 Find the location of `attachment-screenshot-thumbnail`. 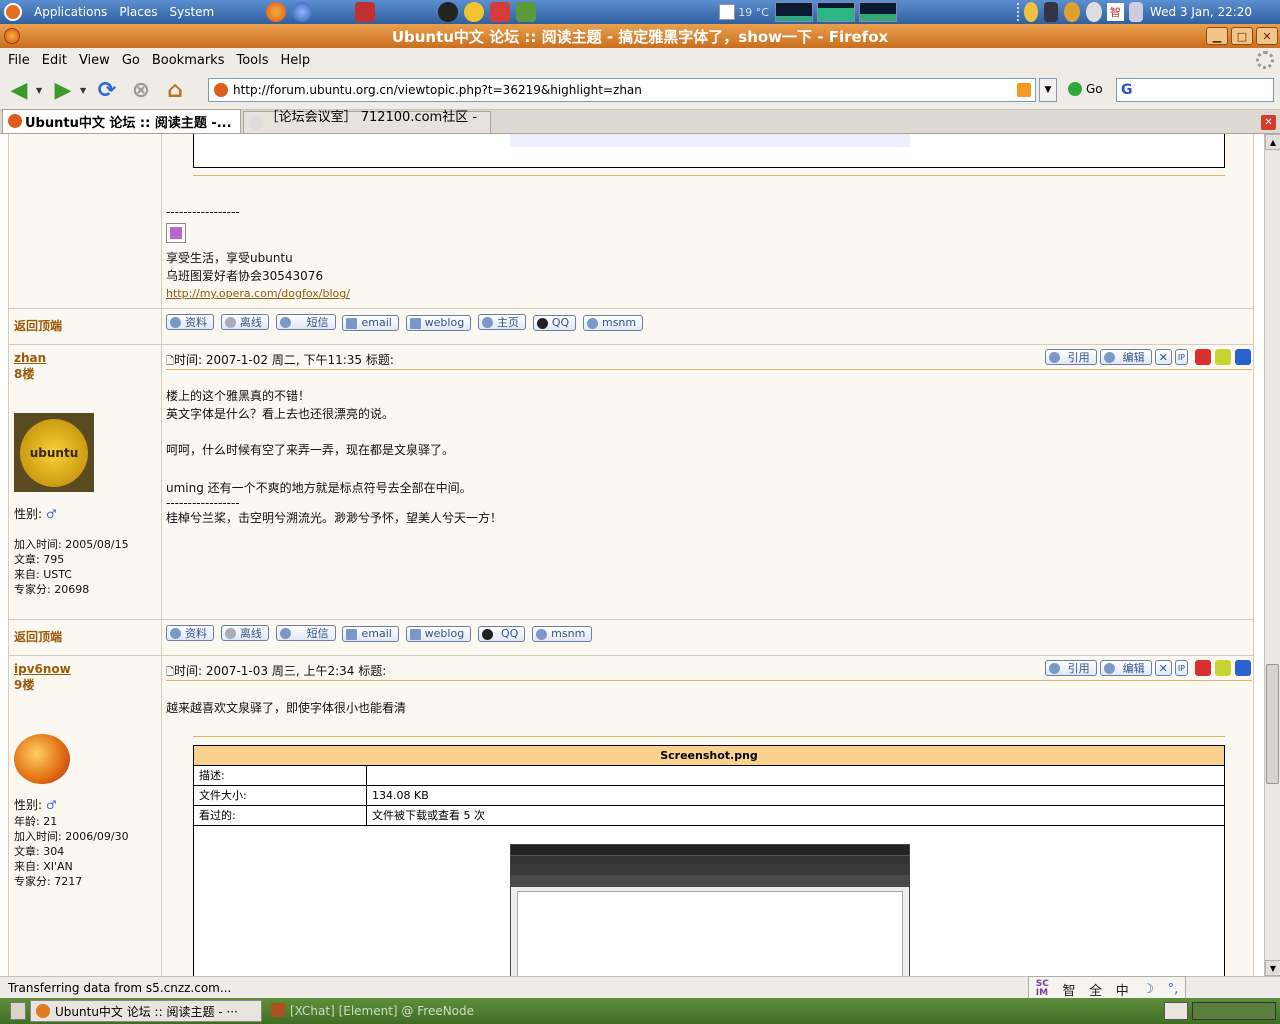

attachment-screenshot-thumbnail is located at coordinates (710, 910).